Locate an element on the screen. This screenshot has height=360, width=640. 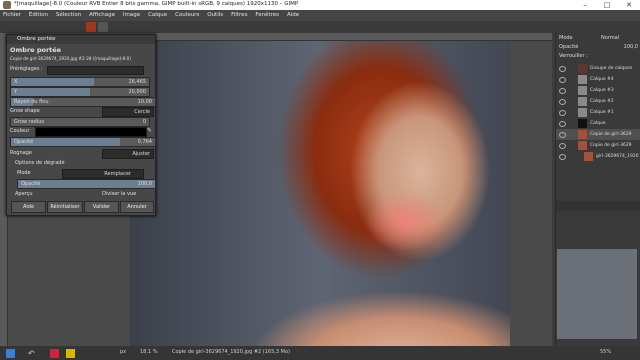
menu-affichage: Affichage is located at coordinates (102, 15).